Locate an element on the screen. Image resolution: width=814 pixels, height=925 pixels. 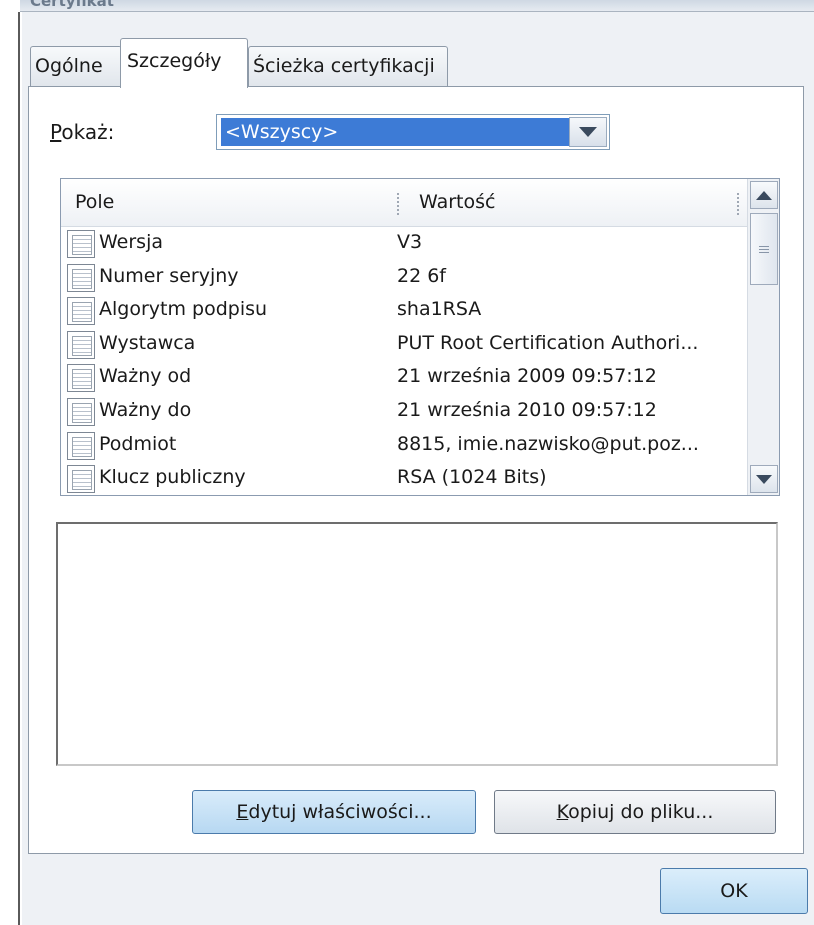
row-field: Podmiot is located at coordinates (138, 443).